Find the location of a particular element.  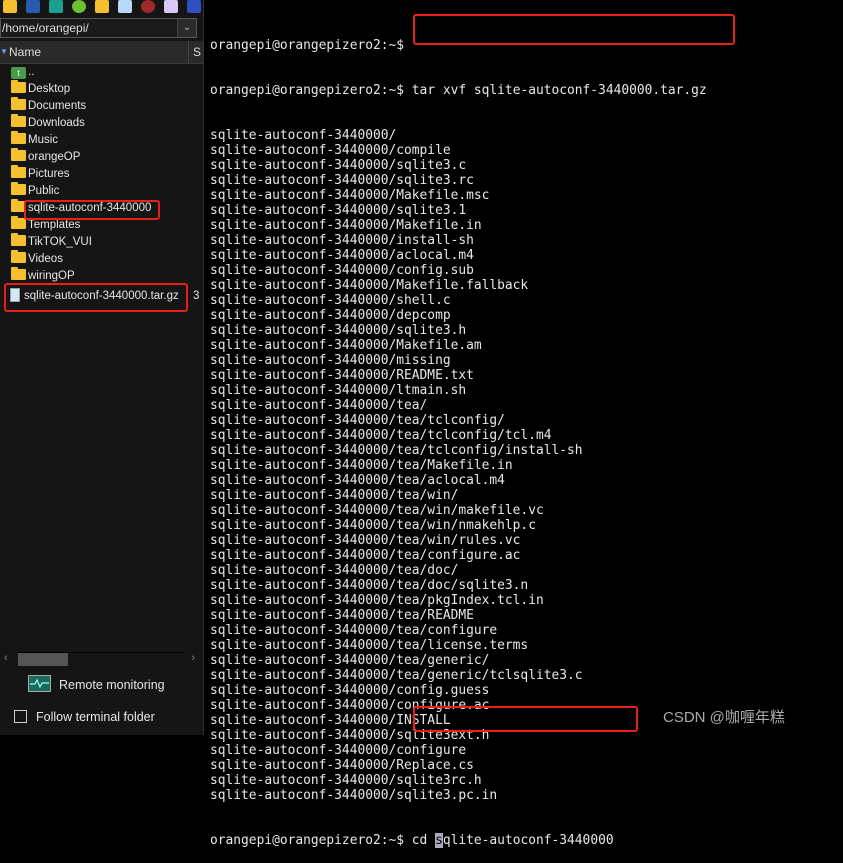

terminal-line: sqlite-autoconf-3440000/tea/doc/ is located at coordinates (334, 570).